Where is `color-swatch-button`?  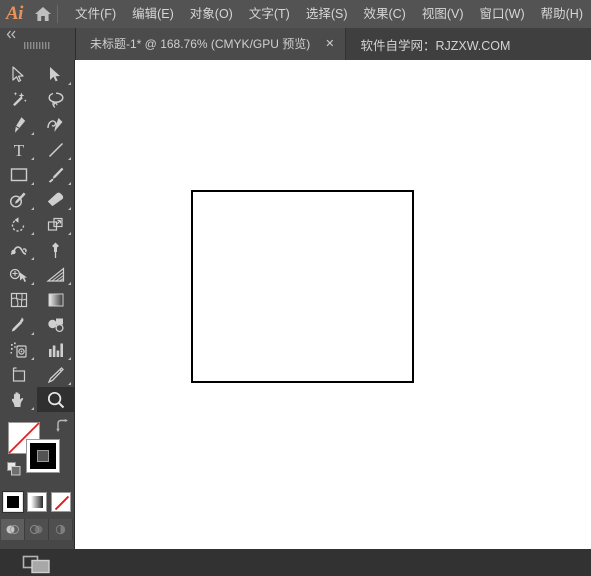
color-swatch-button is located at coordinates (13, 502).